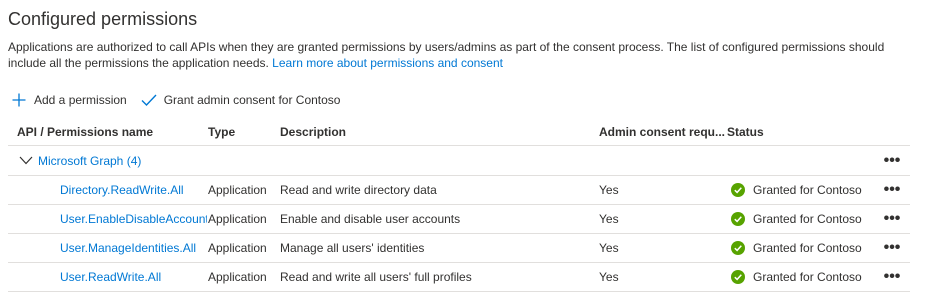  I want to click on permission-name-link: Directory.ReadWrite.All, so click(112, 190).